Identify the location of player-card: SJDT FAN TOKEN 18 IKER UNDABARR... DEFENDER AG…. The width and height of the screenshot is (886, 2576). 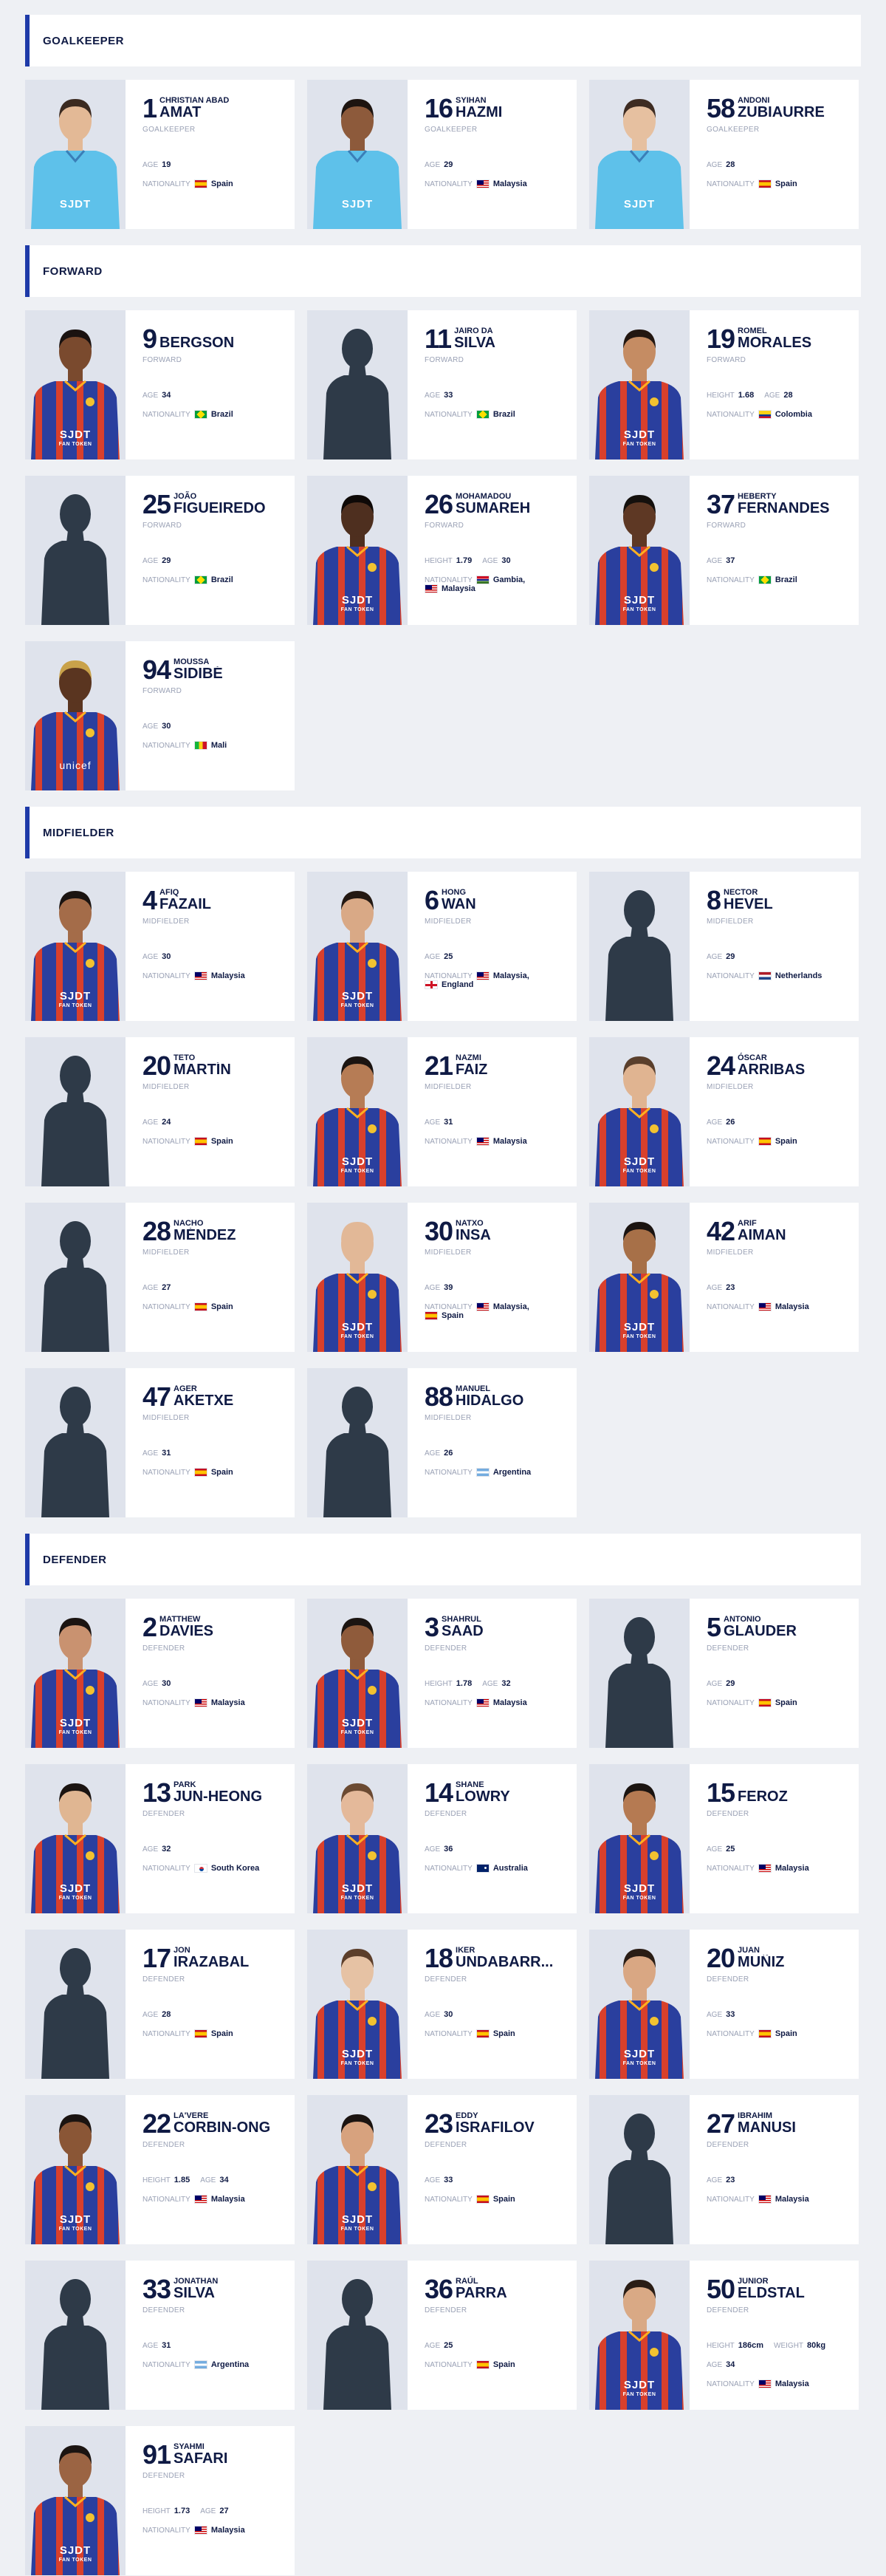
(442, 2005).